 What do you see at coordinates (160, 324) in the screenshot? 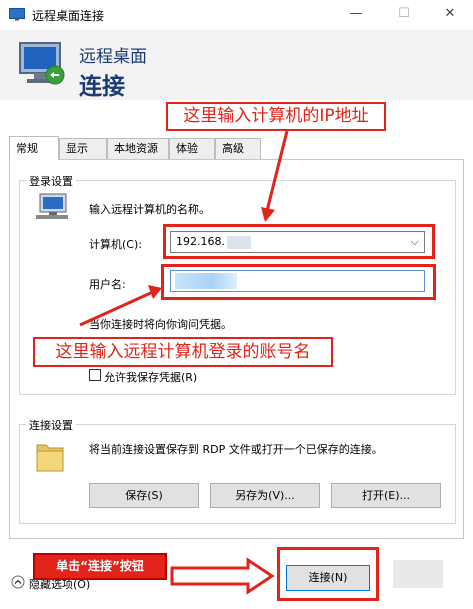
I see `credentials-prompt-text: 当你连接时将向你询问凭据。` at bounding box center [160, 324].